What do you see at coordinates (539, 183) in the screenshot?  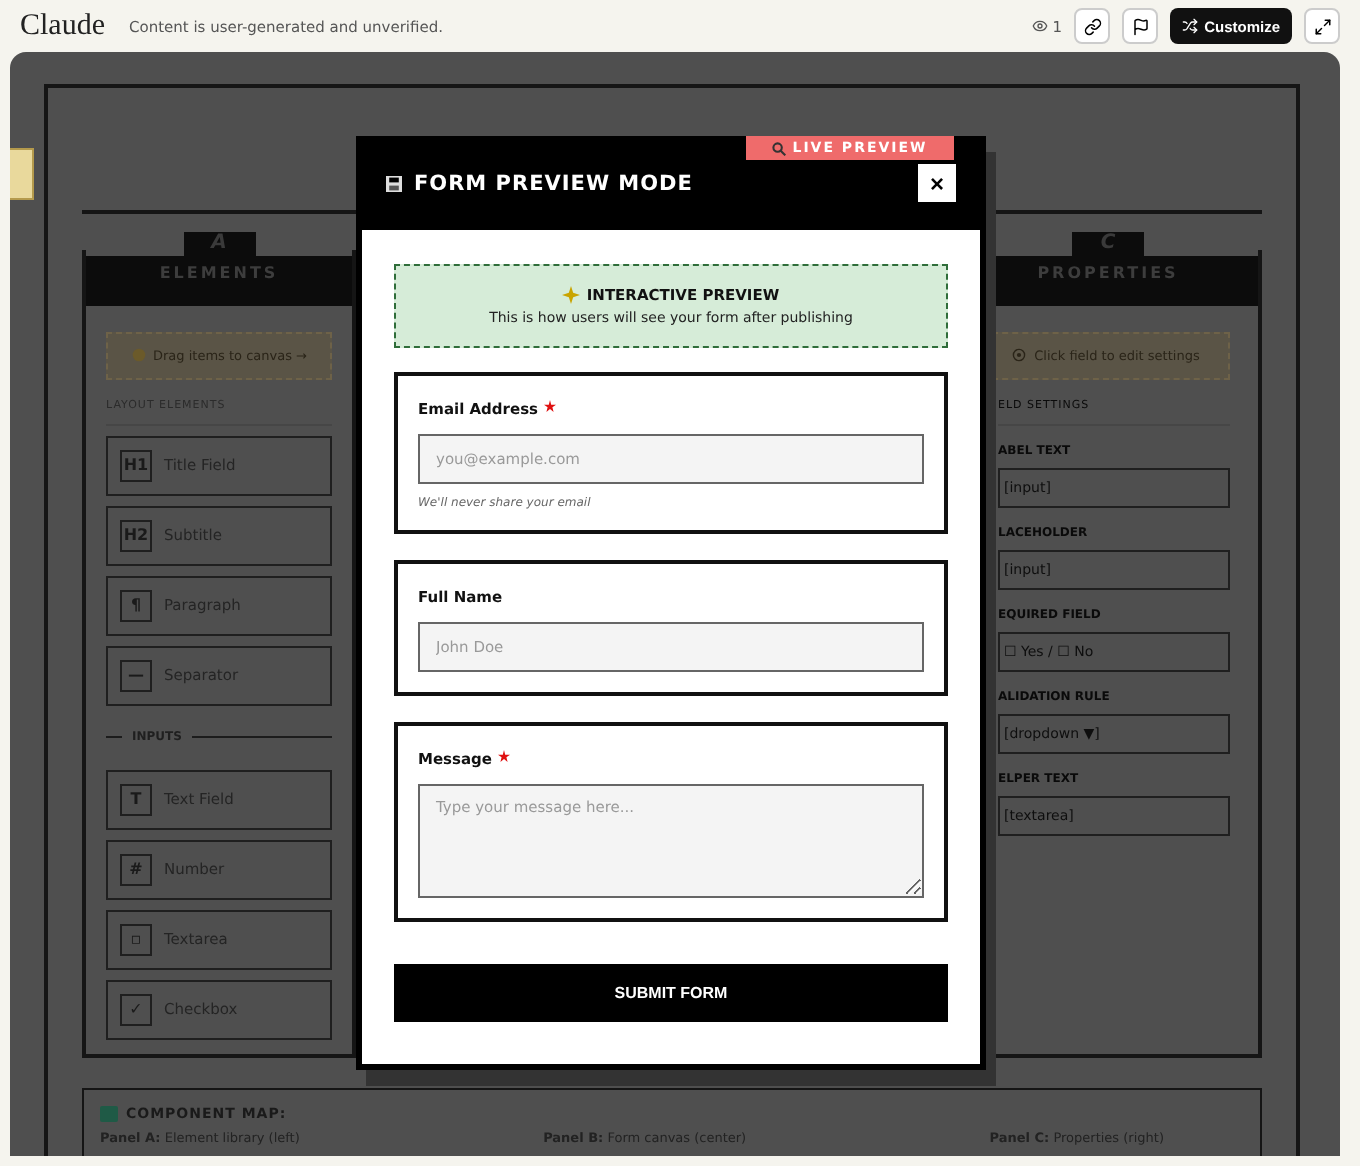 I see `modal-title: FORM PREVIEW MODE` at bounding box center [539, 183].